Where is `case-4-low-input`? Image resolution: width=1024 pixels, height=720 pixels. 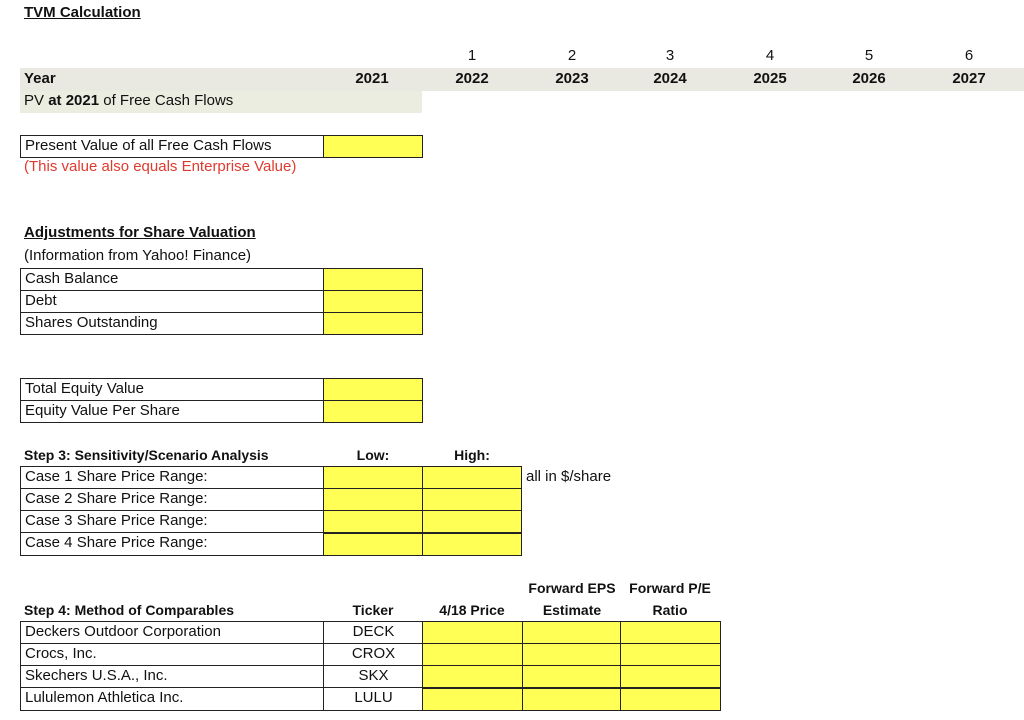
case-4-low-input is located at coordinates (373, 544).